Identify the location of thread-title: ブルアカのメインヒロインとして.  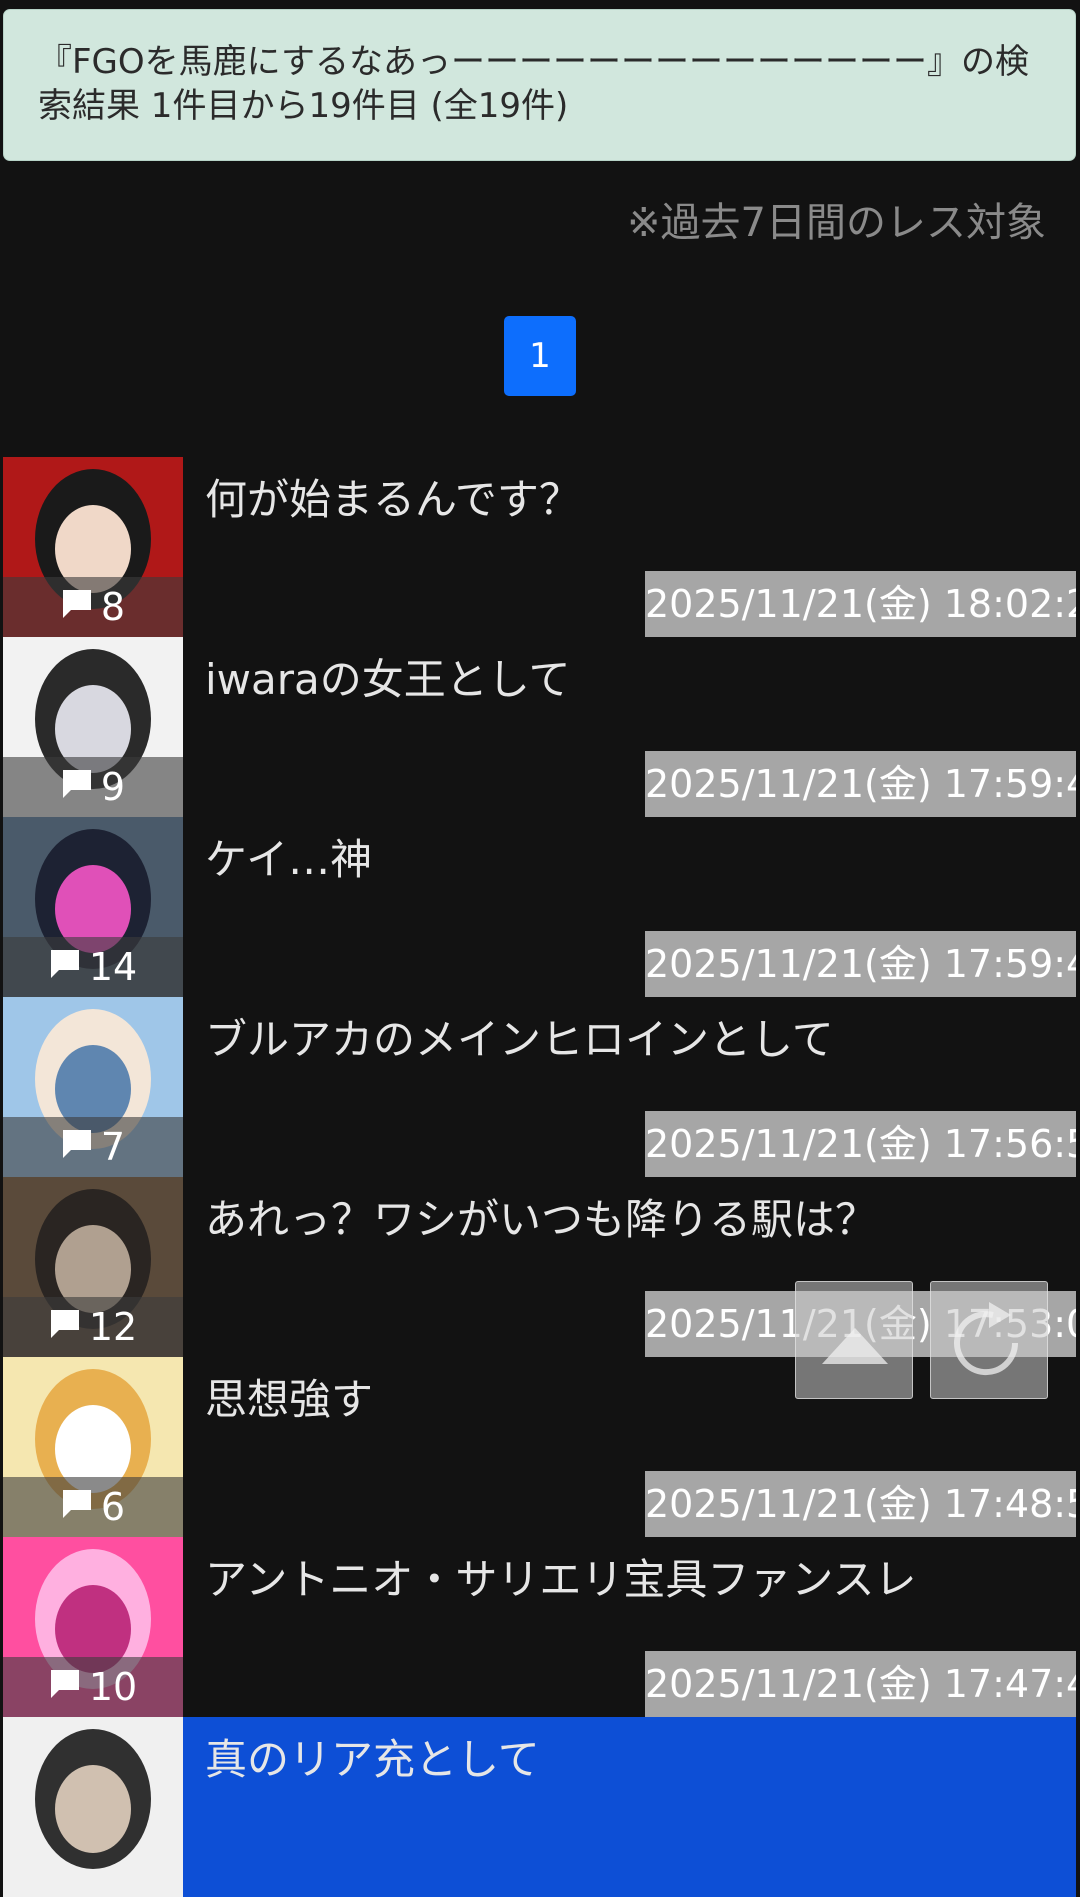
(519, 1040).